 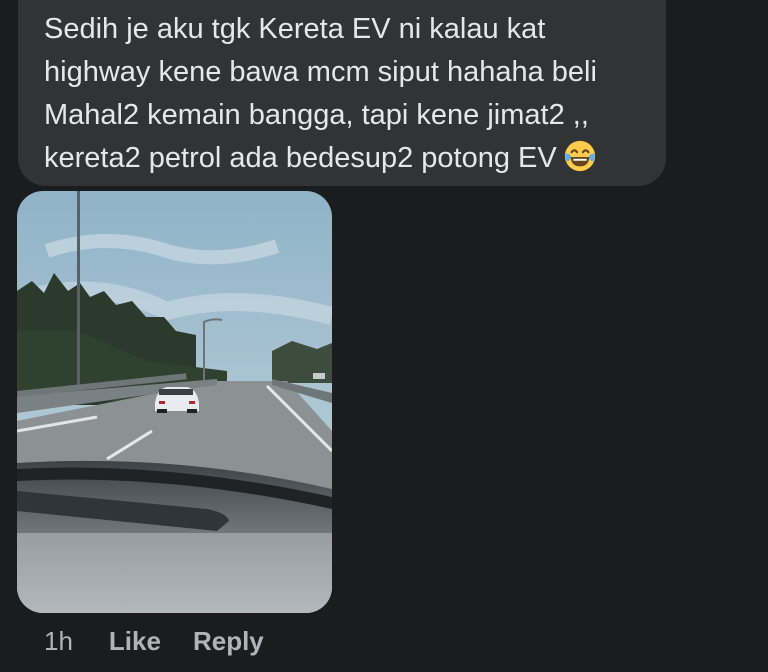 I want to click on comment-actions: 1h Like Reply, so click(x=170, y=641).